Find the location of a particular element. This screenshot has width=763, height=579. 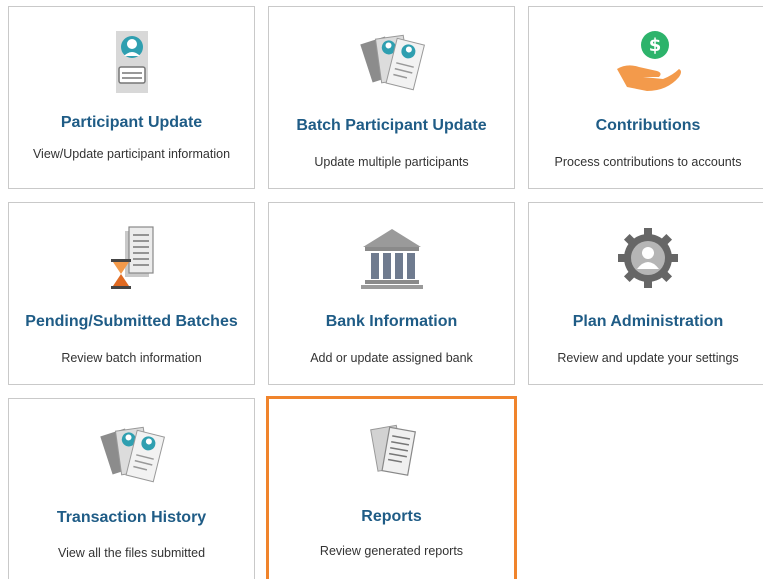

tile-description: Update multiple participants is located at coordinates (391, 162).